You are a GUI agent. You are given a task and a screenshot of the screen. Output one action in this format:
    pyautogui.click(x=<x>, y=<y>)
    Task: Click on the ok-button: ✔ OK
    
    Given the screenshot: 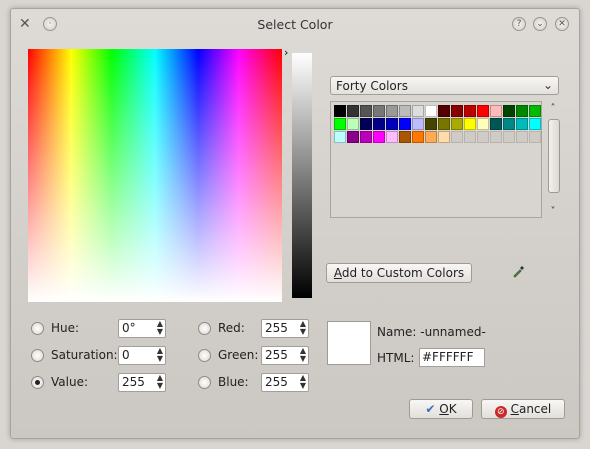 What is the action you would take?
    pyautogui.click(x=441, y=409)
    